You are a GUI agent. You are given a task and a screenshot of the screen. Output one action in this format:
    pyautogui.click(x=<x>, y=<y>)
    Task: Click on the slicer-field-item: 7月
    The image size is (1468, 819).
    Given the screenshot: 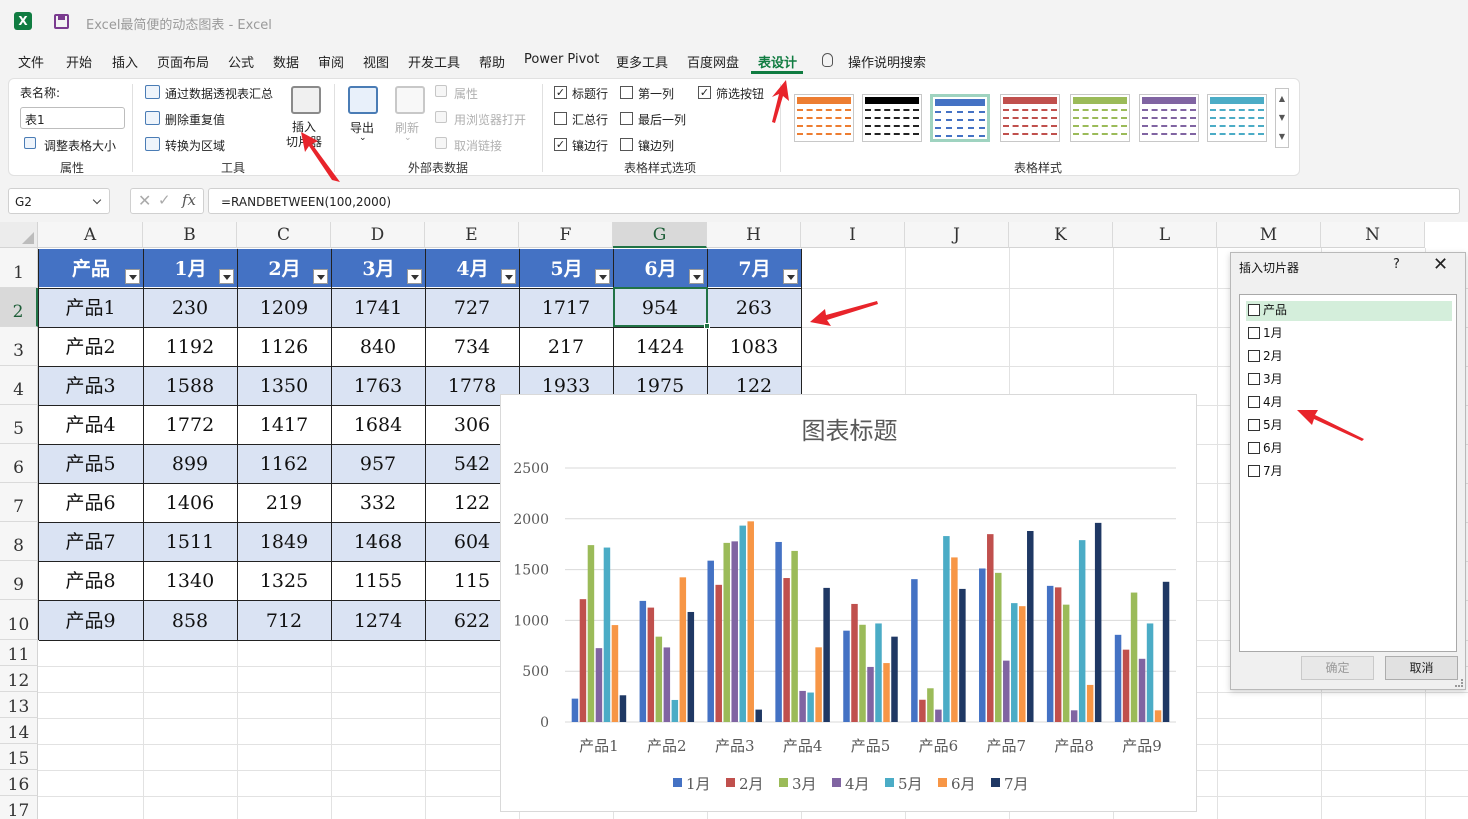 What is the action you would take?
    pyautogui.click(x=1349, y=472)
    